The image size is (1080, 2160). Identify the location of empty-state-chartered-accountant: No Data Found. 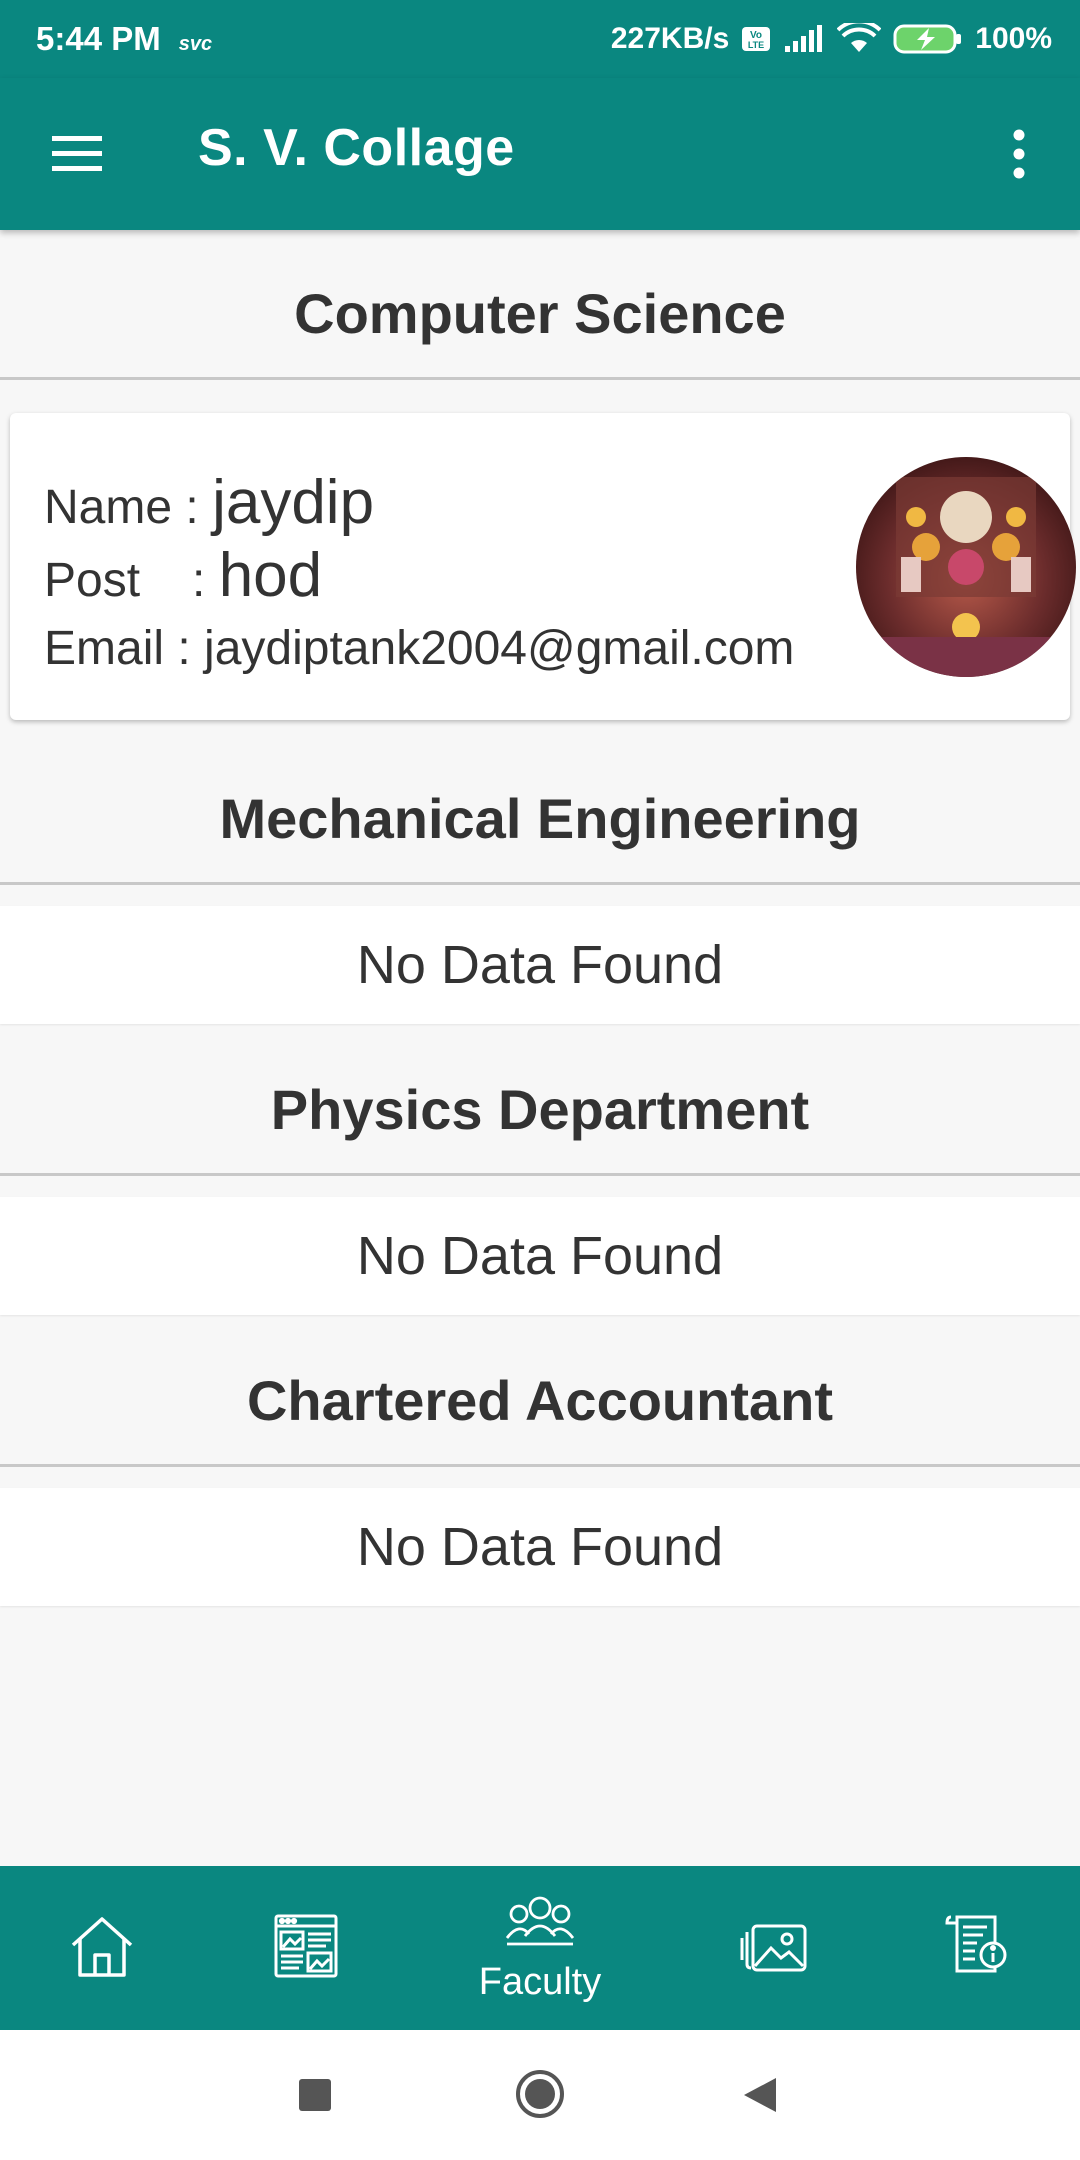
(540, 1547).